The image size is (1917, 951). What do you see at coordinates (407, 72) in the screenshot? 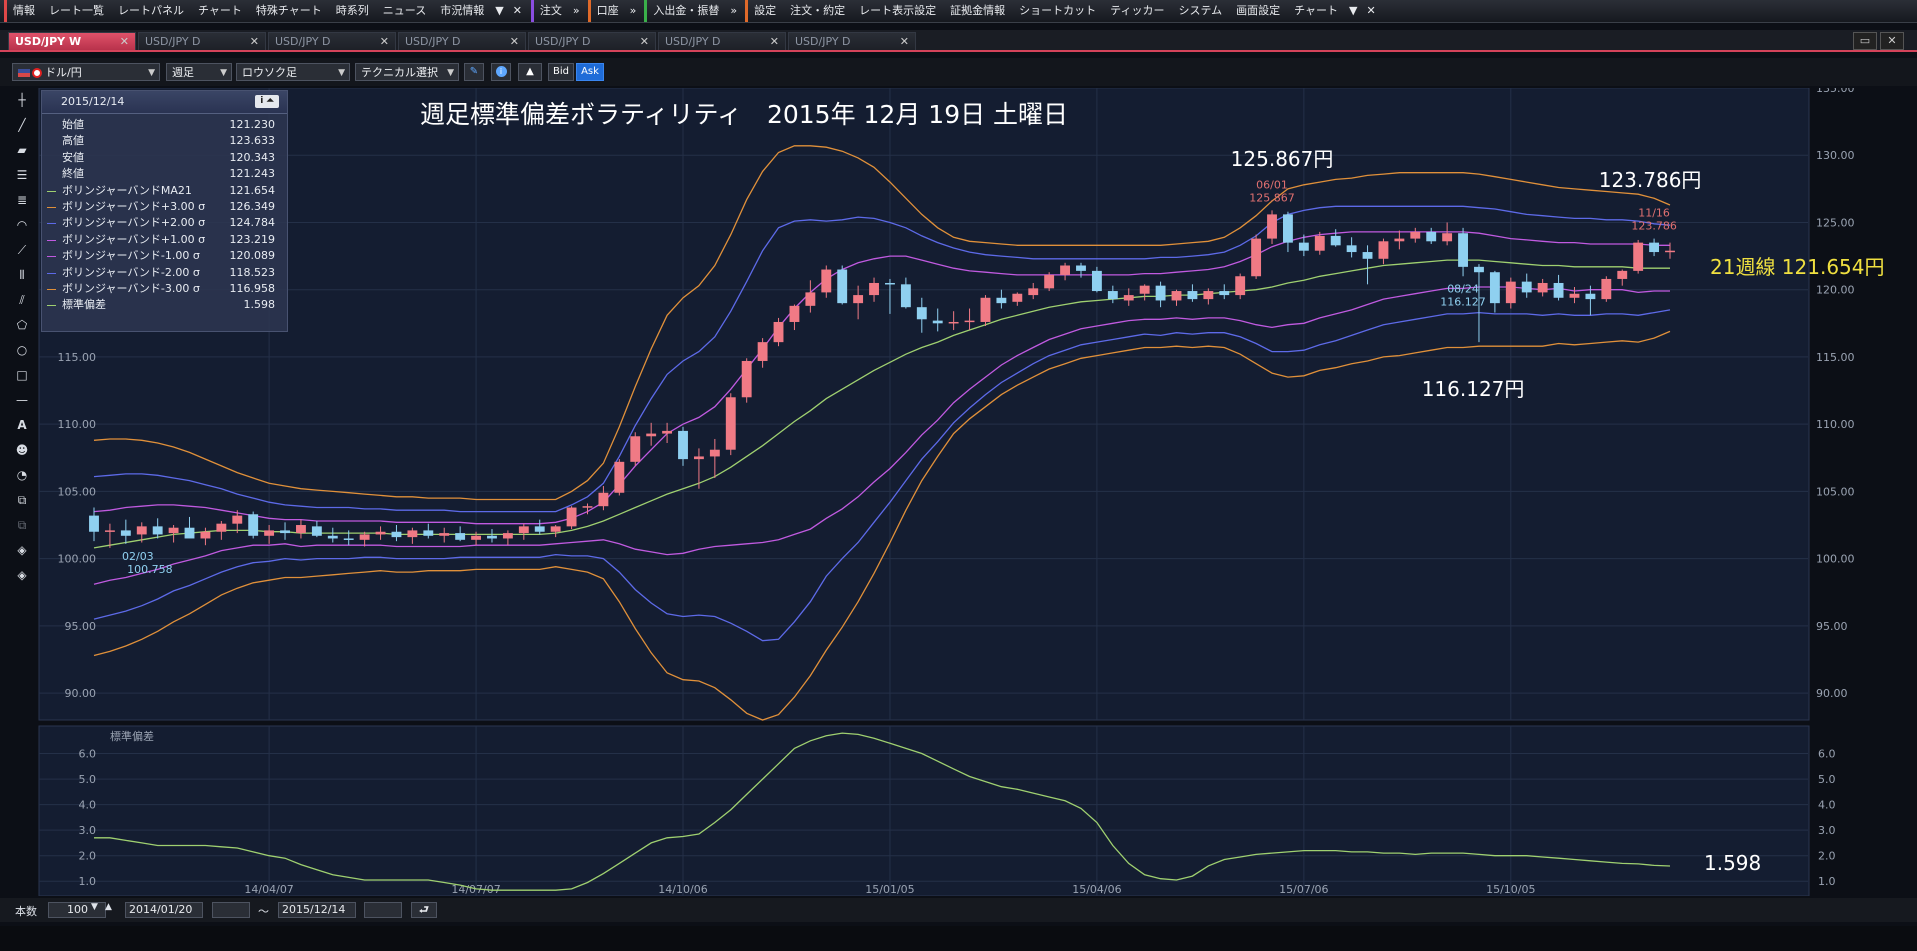
I see `technical-select: テクニカル選択 ▼` at bounding box center [407, 72].